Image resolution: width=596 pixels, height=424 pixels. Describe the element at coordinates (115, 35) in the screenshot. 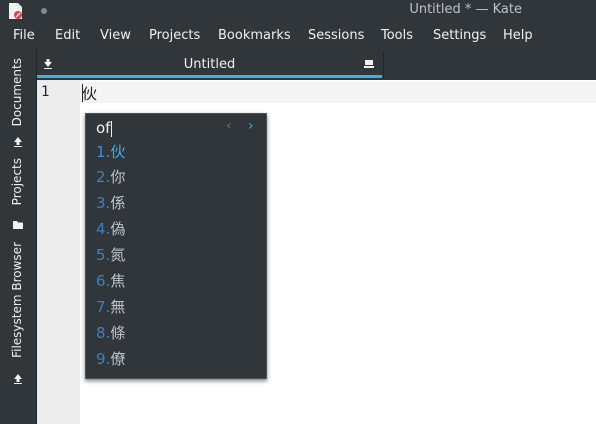

I see `menu-view: View` at that location.